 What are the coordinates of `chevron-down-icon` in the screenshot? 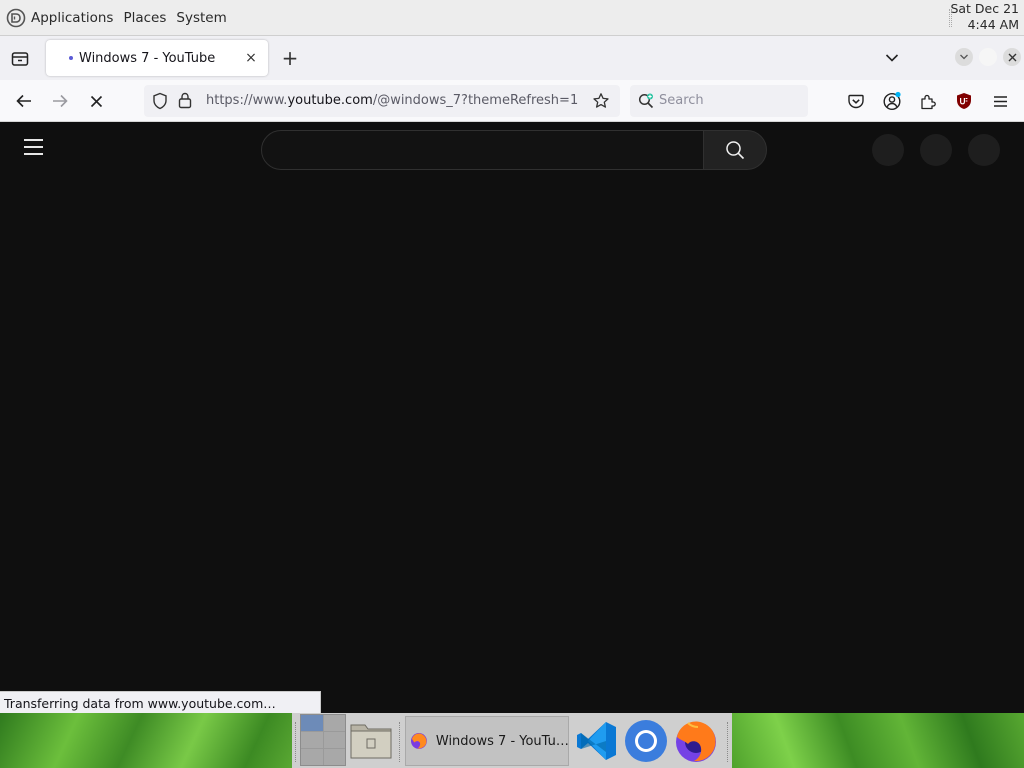 It's located at (892, 58).